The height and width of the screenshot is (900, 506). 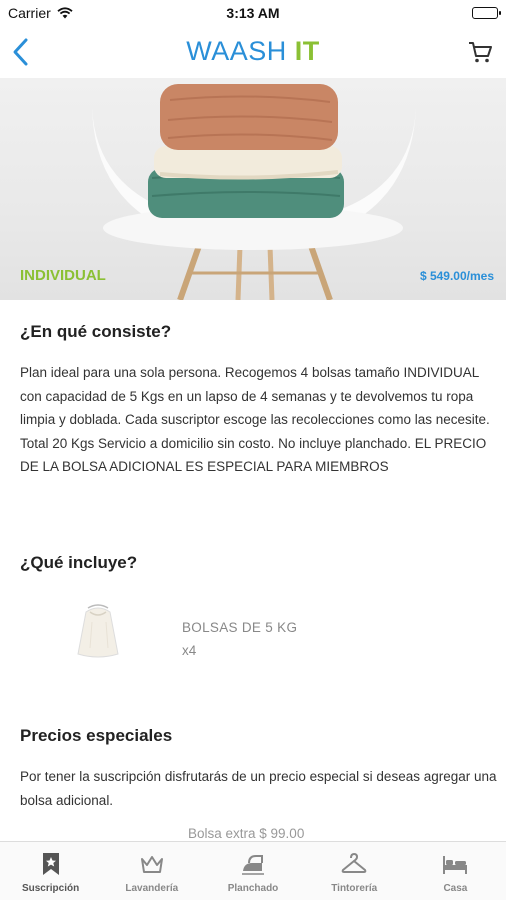 I want to click on consiste-title: ¿En qué consiste?, so click(x=96, y=331).